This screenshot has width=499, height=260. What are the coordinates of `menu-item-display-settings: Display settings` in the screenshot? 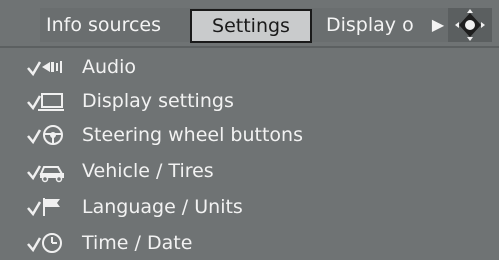 It's located at (249, 101).